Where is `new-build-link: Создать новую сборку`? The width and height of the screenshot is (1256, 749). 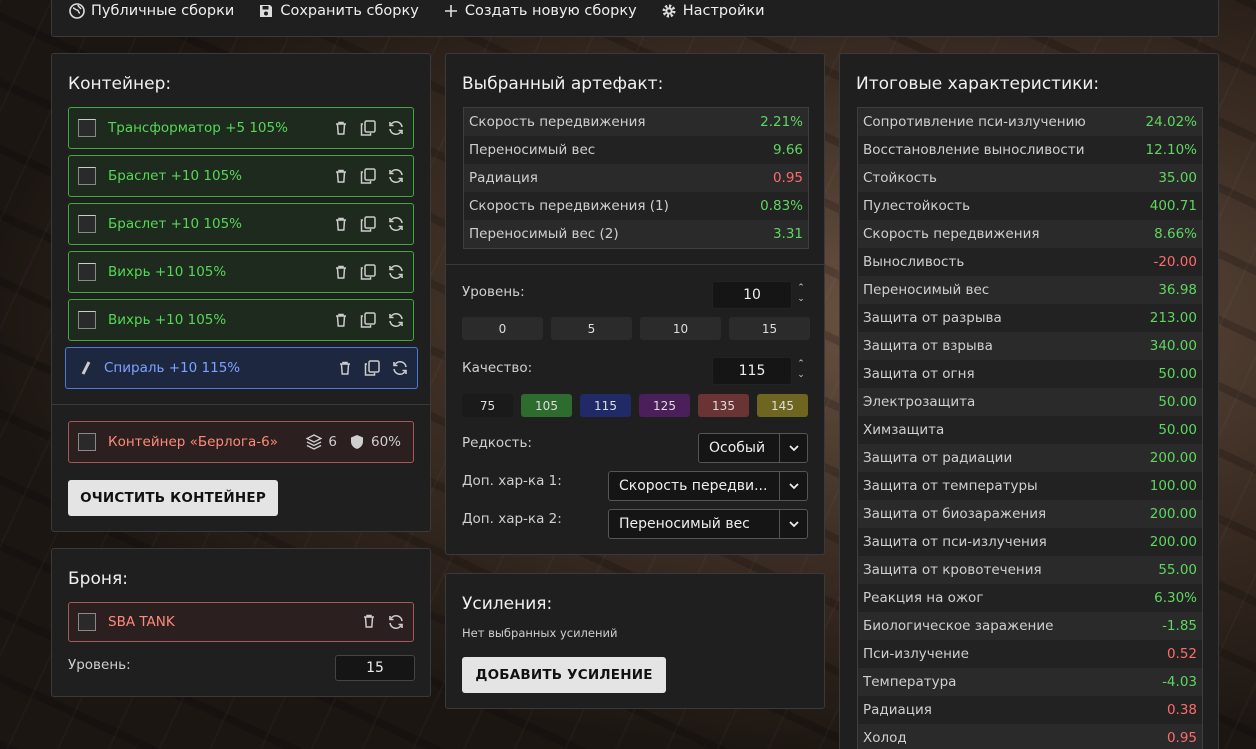
new-build-link: Создать новую сборку is located at coordinates (540, 11).